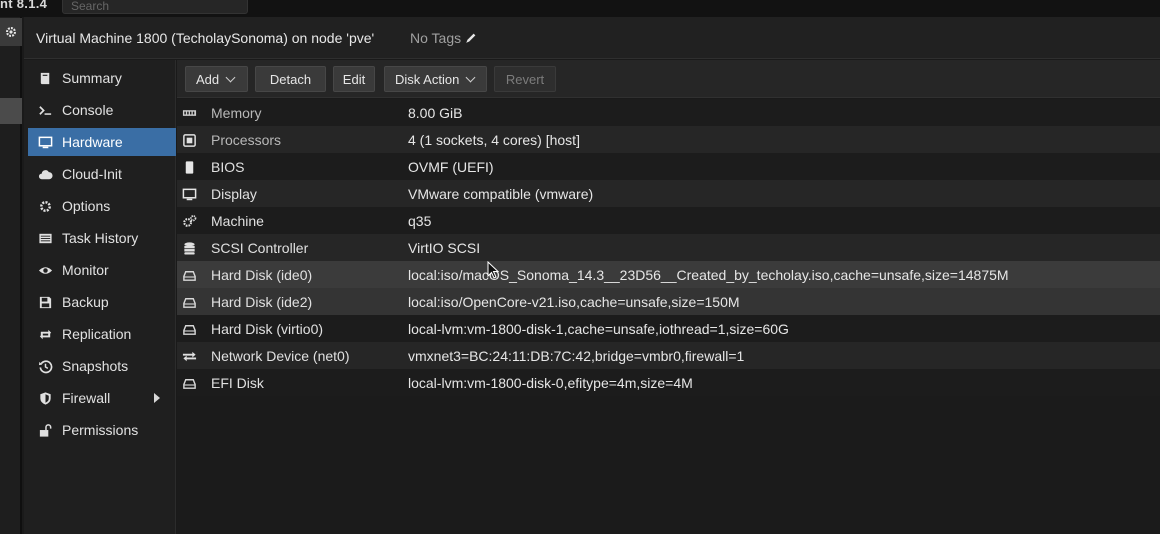  I want to click on pencil-icon, so click(471, 38).